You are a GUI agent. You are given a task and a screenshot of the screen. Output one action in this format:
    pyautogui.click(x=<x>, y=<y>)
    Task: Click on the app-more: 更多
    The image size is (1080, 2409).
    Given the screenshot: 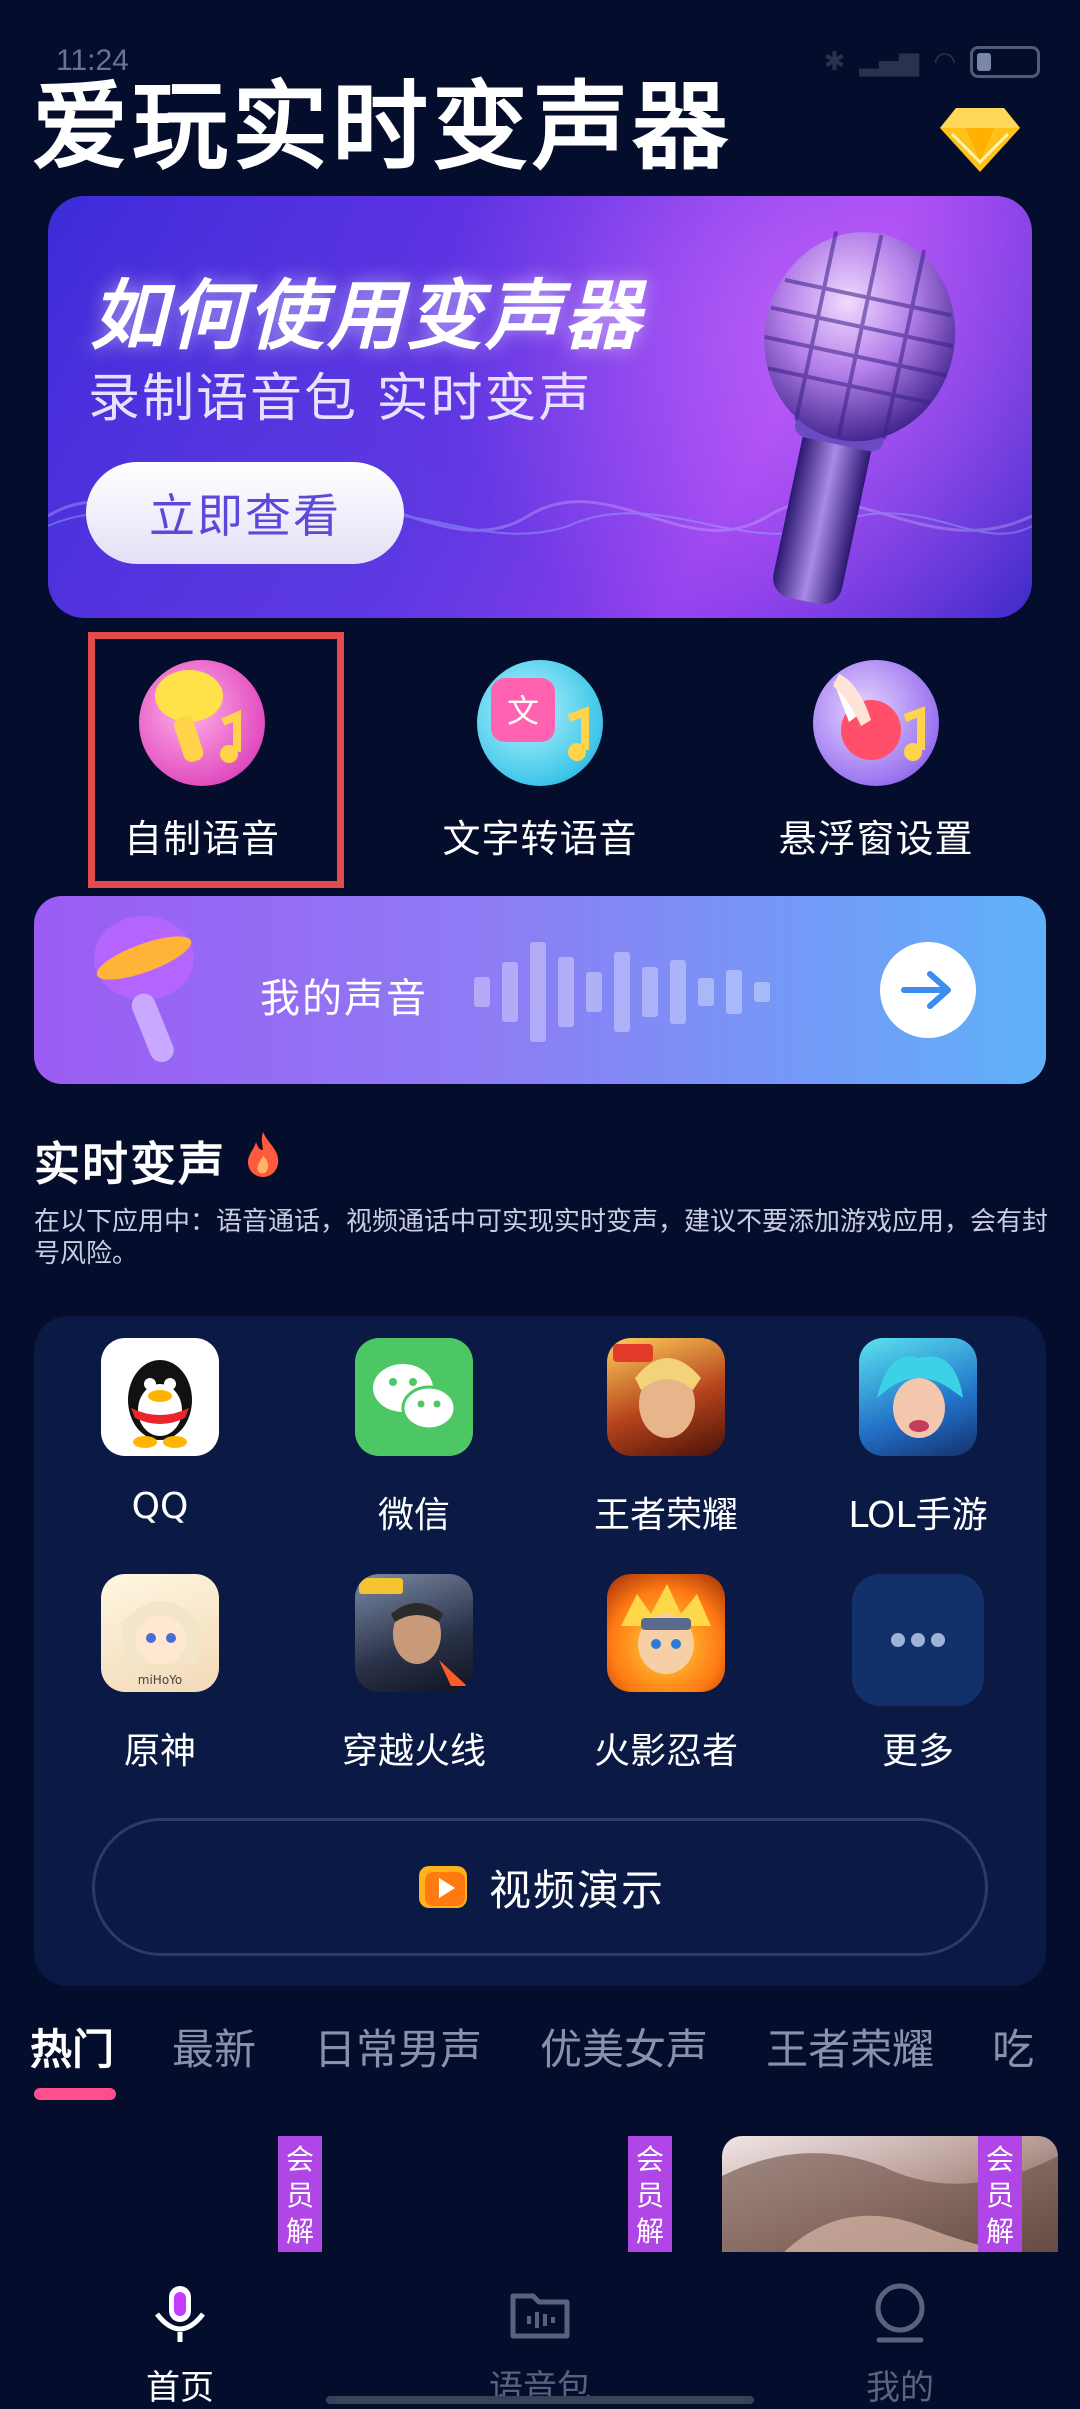 What is the action you would take?
    pyautogui.click(x=918, y=1674)
    